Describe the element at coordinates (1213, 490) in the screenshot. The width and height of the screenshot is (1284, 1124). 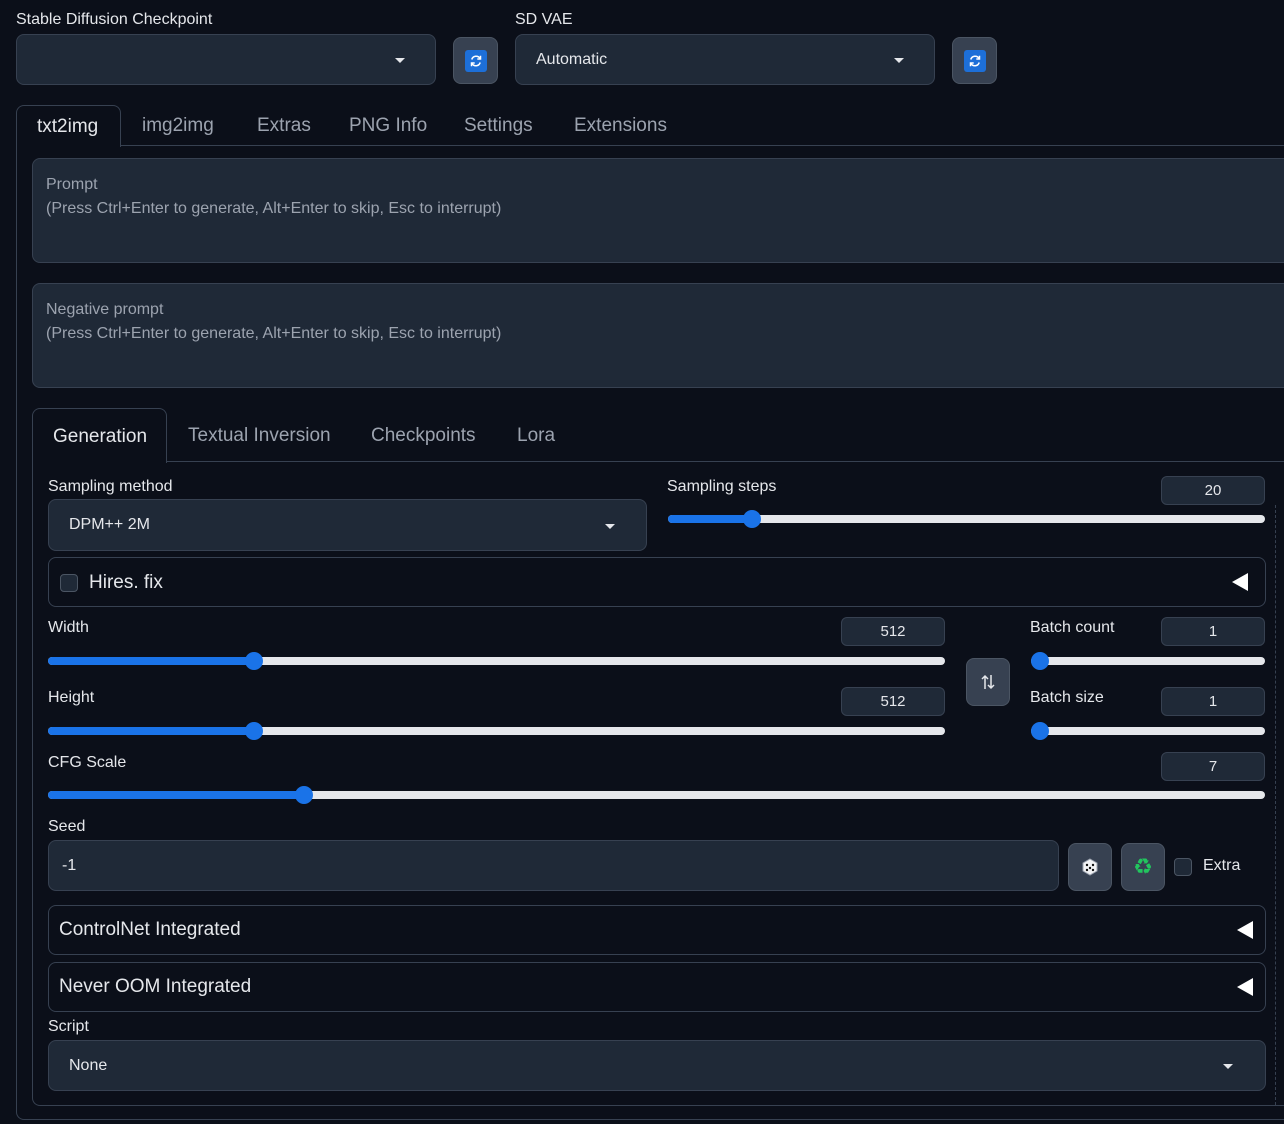
I see `sampling-steps-input: 20` at that location.